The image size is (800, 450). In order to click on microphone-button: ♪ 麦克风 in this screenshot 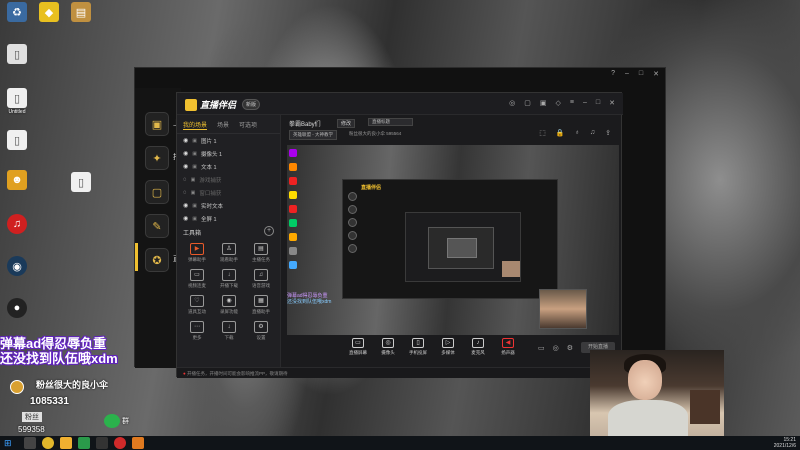, I will do `click(478, 347)`.